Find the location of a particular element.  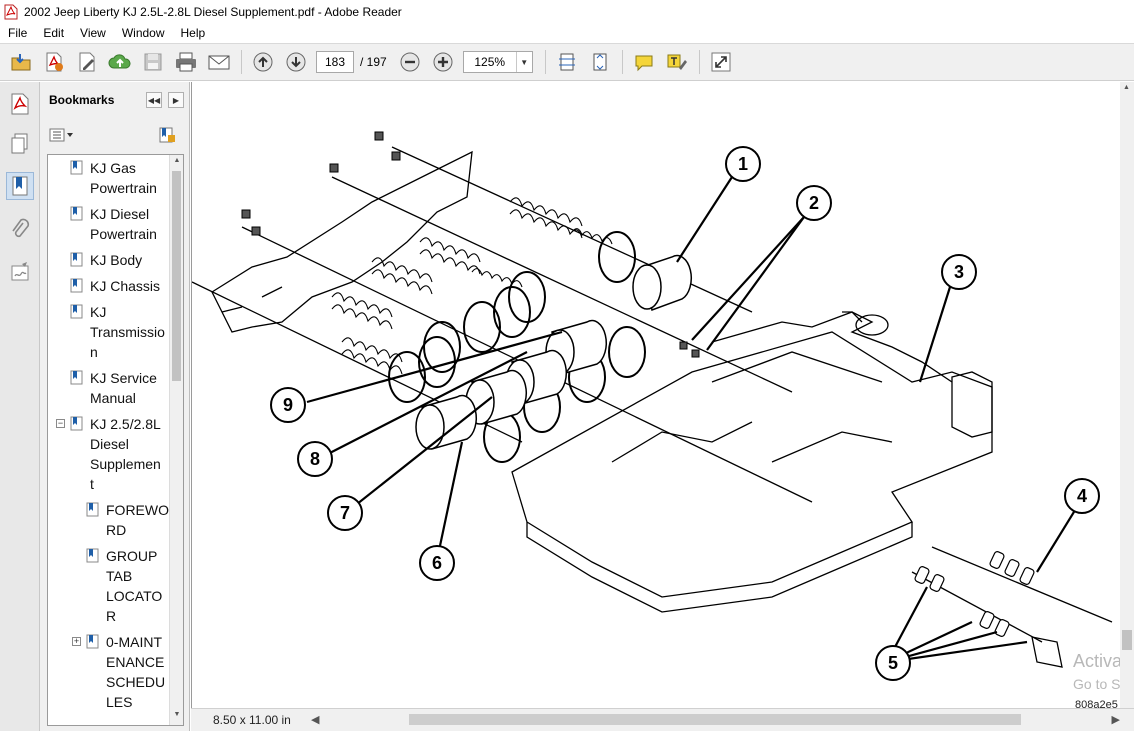

document-vertical-scrollbar: ▲ is located at coordinates (1127, 395).